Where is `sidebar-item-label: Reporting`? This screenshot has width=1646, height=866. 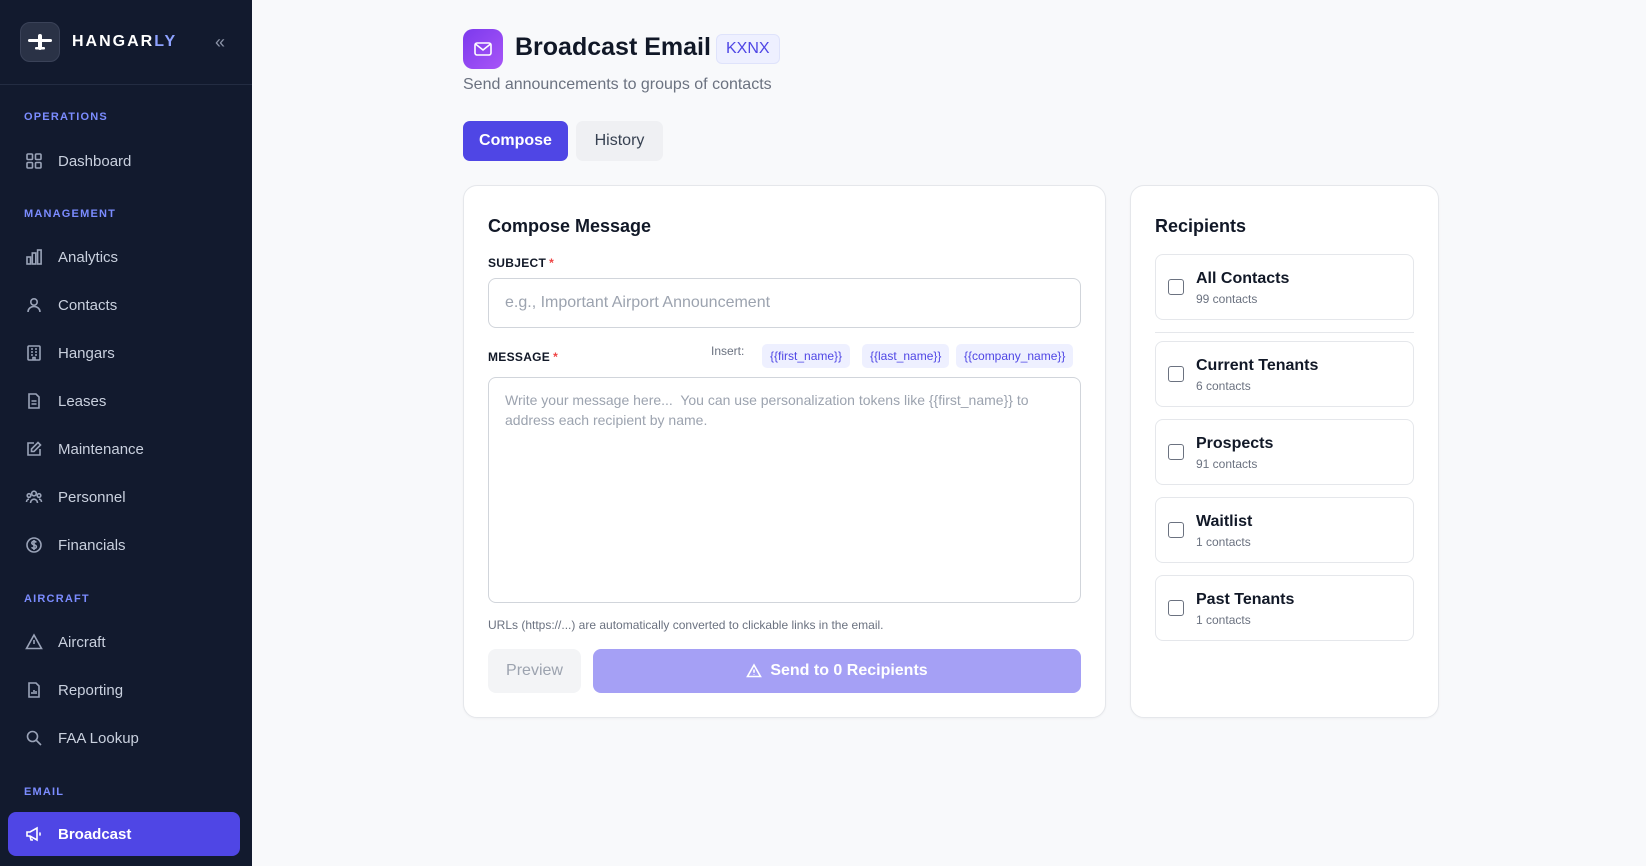
sidebar-item-label: Reporting is located at coordinates (91, 690).